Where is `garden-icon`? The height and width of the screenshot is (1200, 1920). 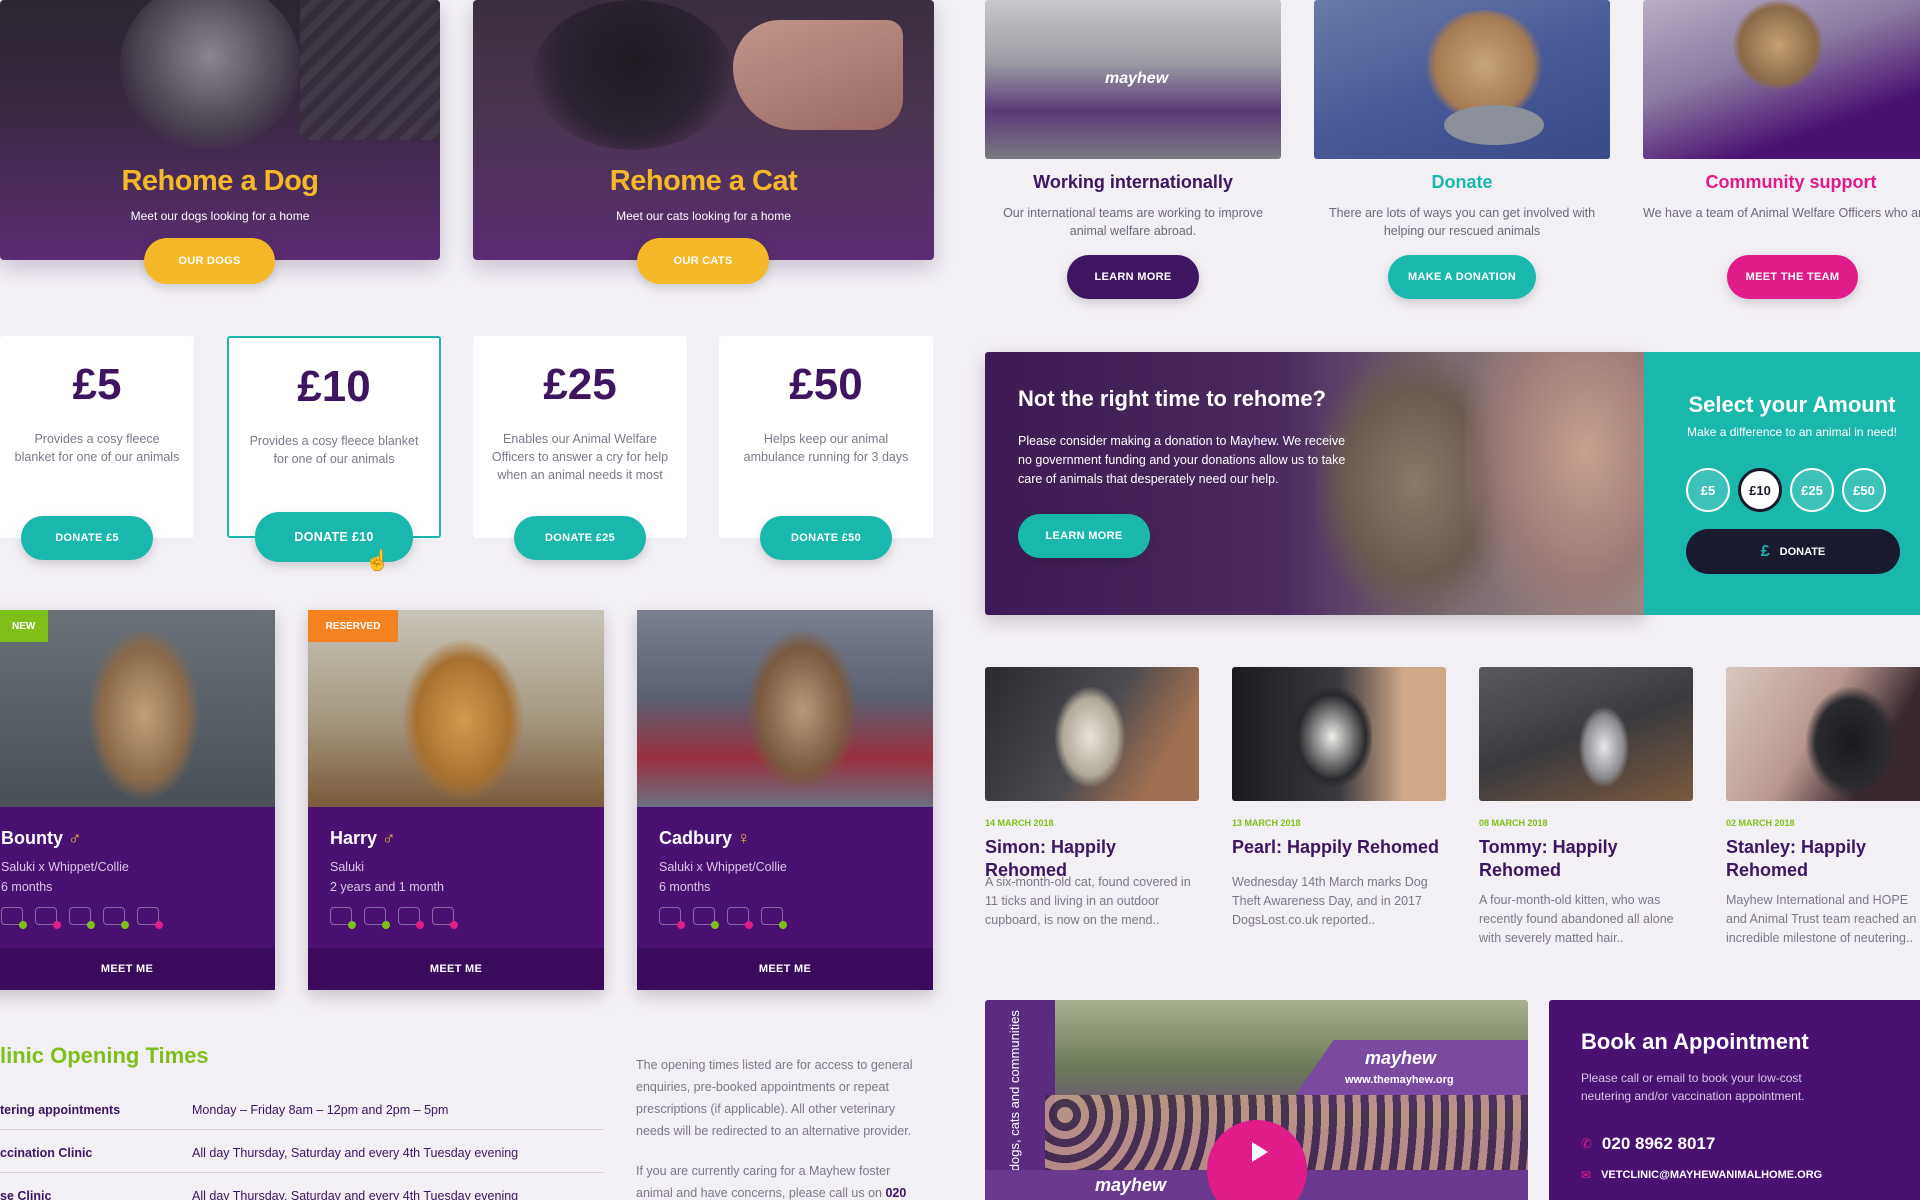 garden-icon is located at coordinates (774, 918).